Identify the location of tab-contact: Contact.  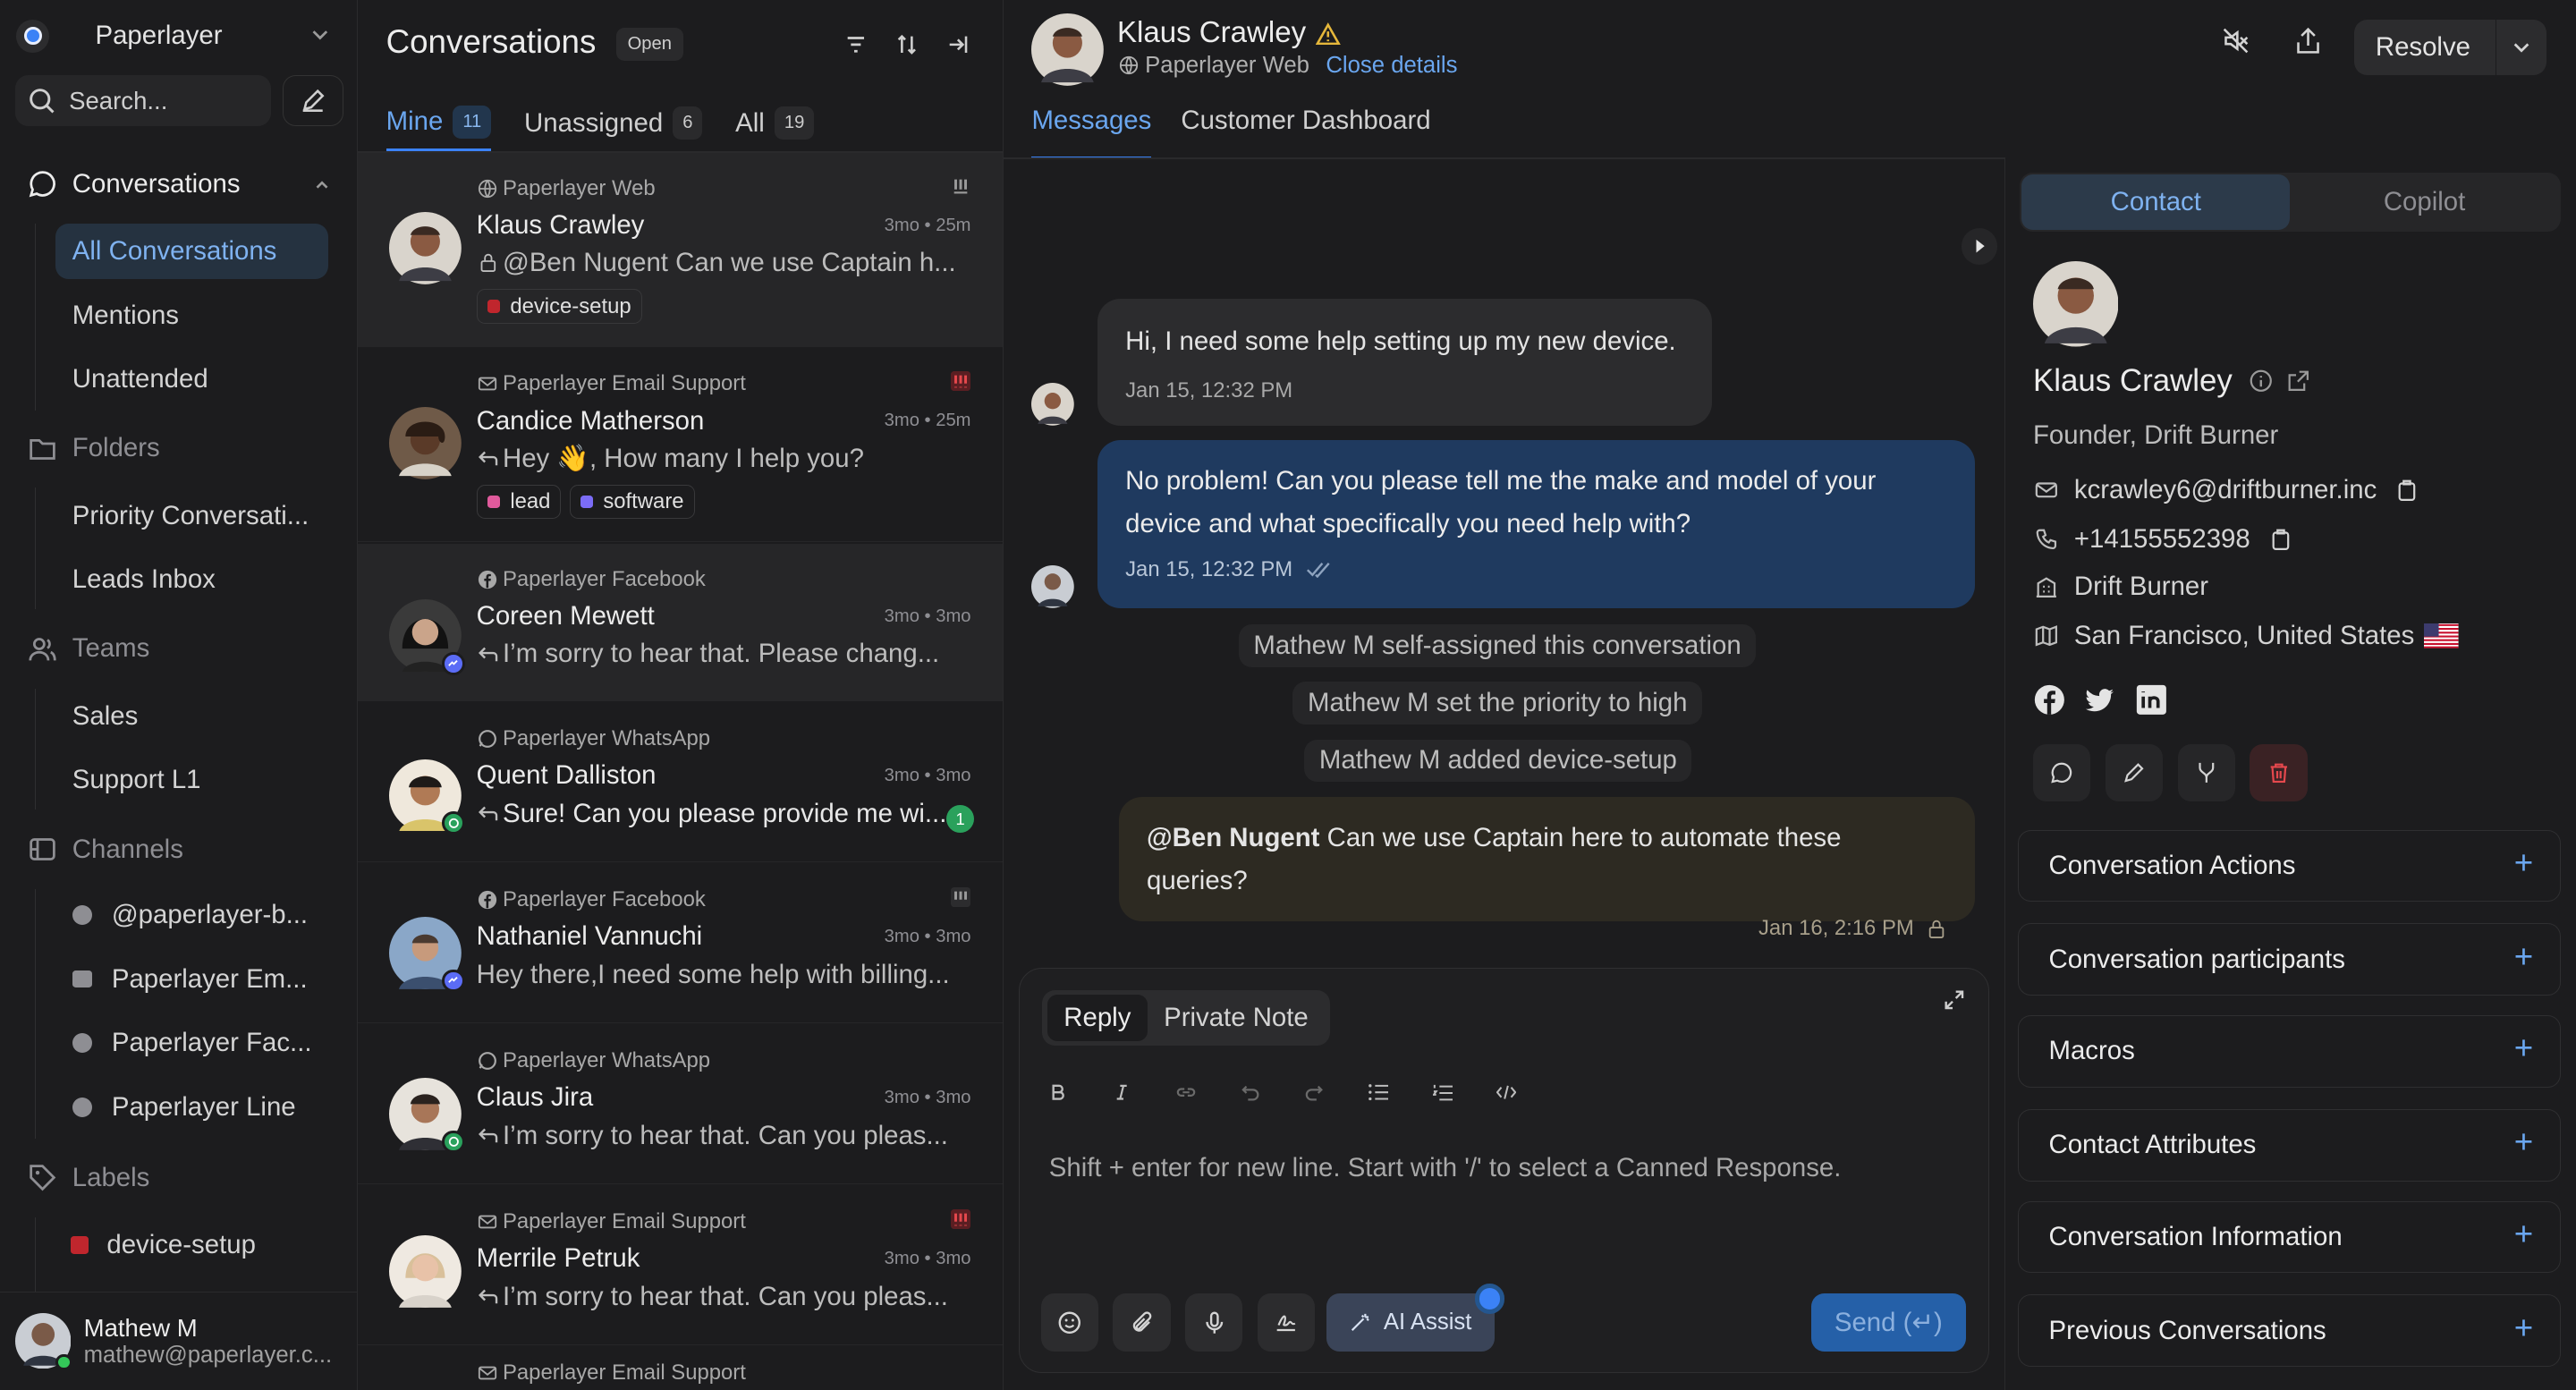
(2156, 202).